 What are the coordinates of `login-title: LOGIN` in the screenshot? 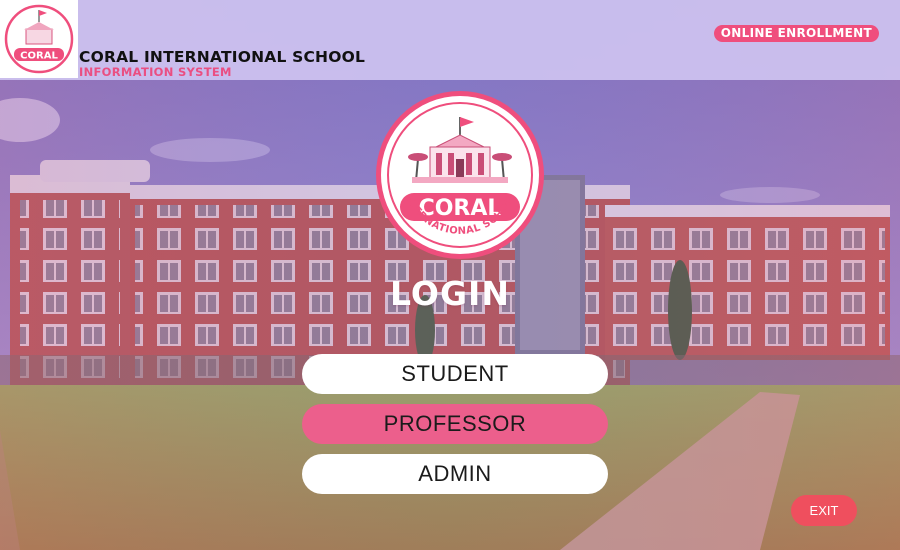 It's located at (450, 293).